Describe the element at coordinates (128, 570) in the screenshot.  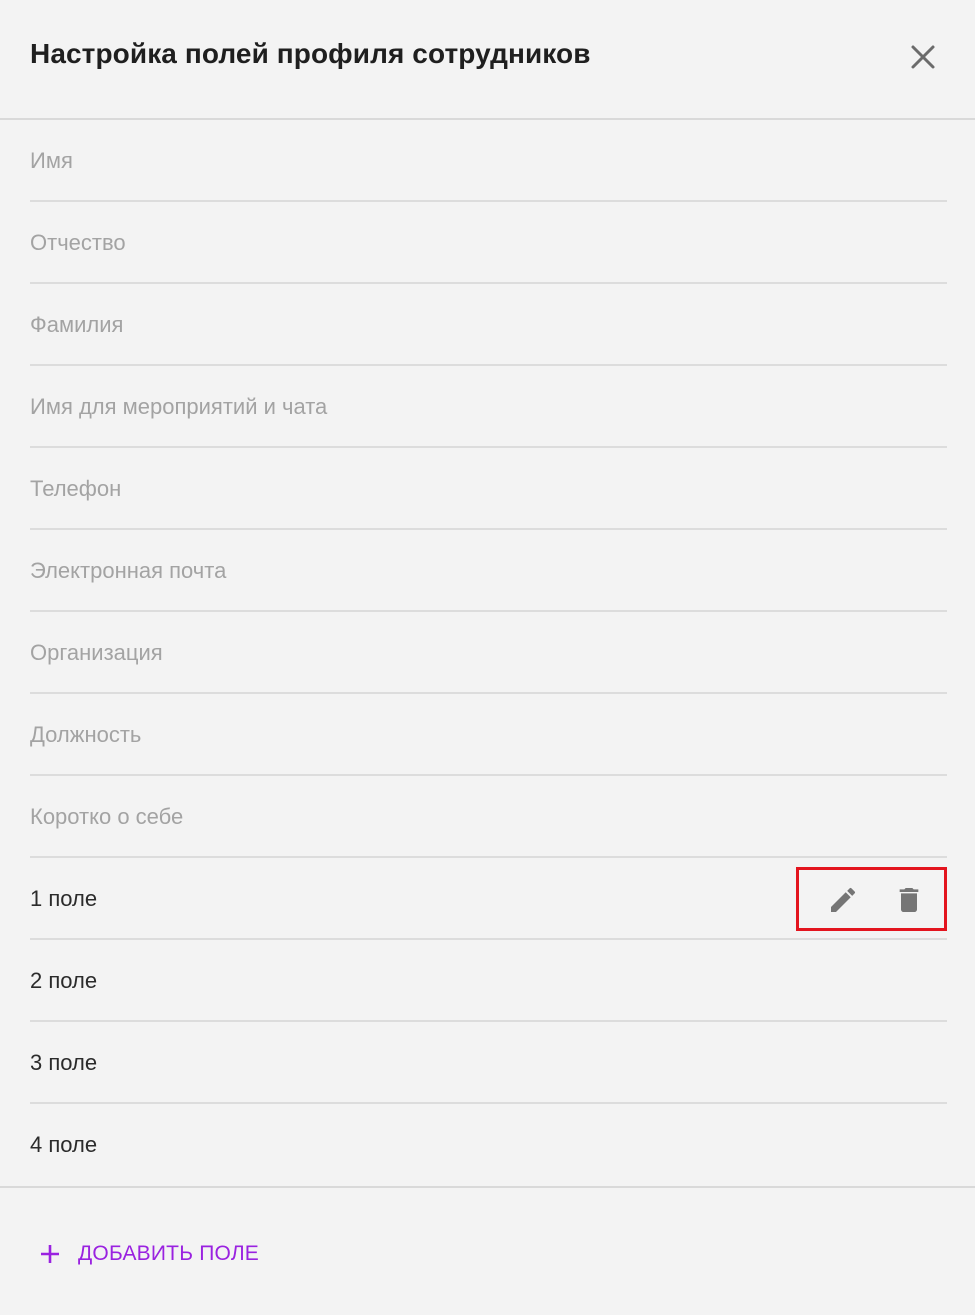
I see `field-label: Электронная почта` at that location.